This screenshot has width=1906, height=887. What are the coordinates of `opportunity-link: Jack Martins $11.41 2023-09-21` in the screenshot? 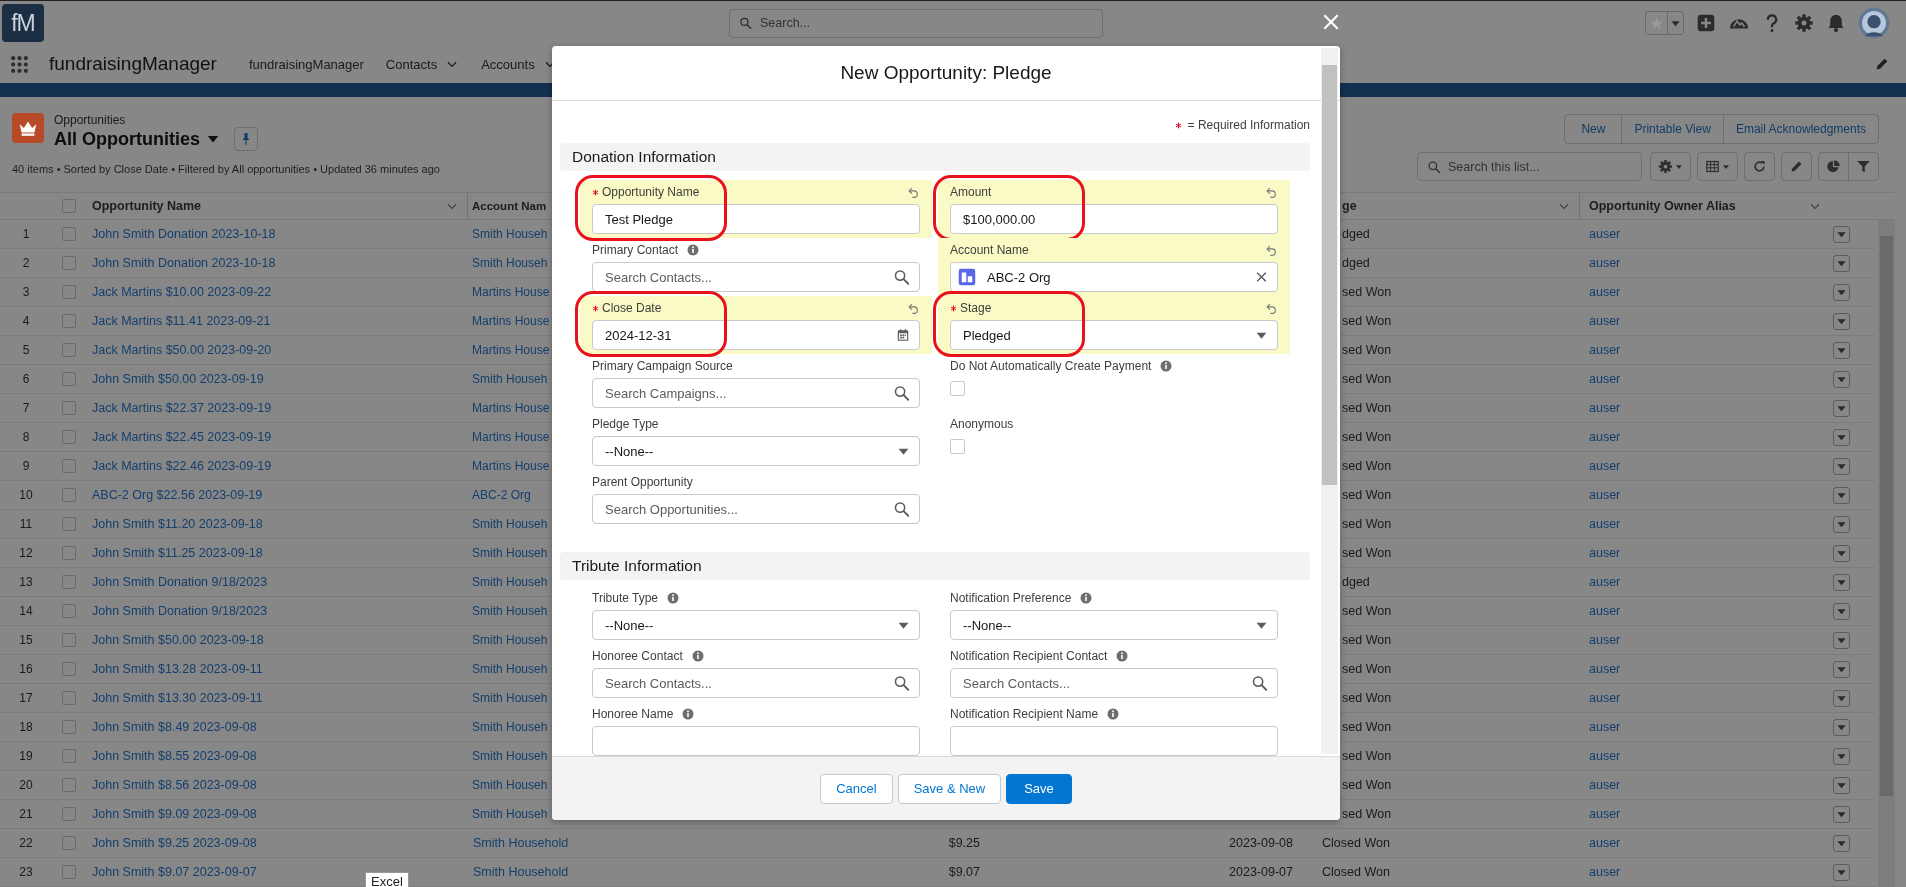 It's located at (181, 321).